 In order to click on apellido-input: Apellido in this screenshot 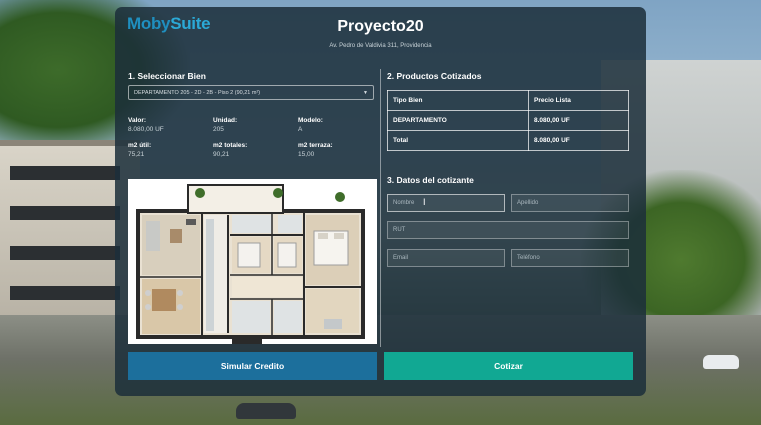, I will do `click(570, 203)`.